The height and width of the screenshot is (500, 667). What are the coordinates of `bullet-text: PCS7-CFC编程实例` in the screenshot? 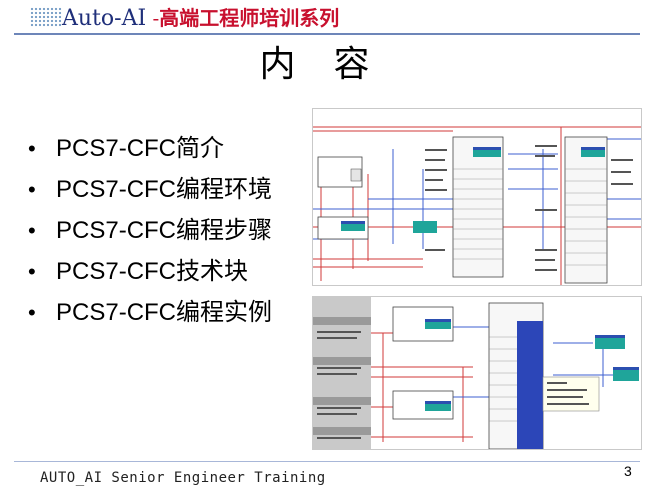 It's located at (164, 312).